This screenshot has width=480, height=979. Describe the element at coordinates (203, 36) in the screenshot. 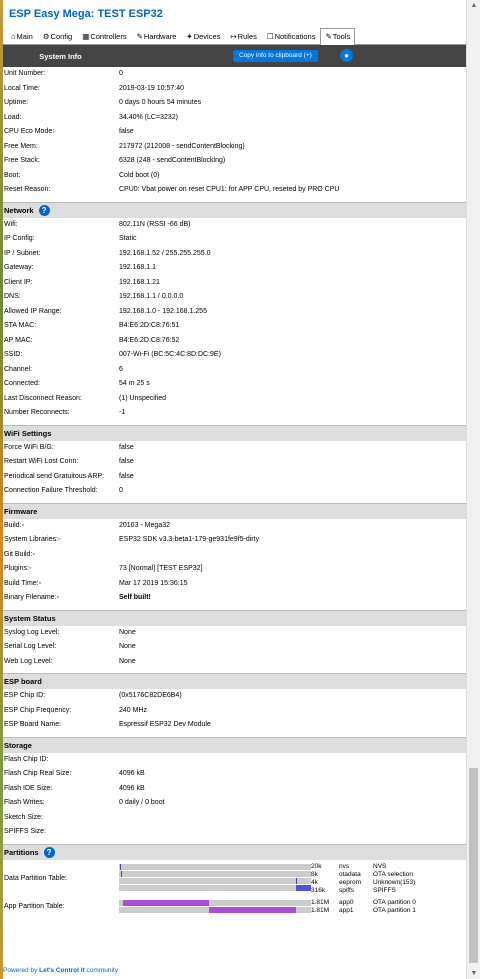

I see `tab-devices: ✦Devices` at that location.